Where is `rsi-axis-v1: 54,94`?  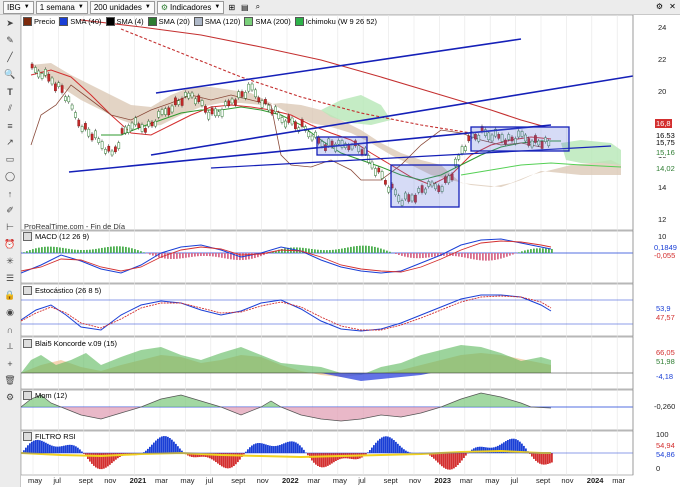 rsi-axis-v1: 54,94 is located at coordinates (665, 445).